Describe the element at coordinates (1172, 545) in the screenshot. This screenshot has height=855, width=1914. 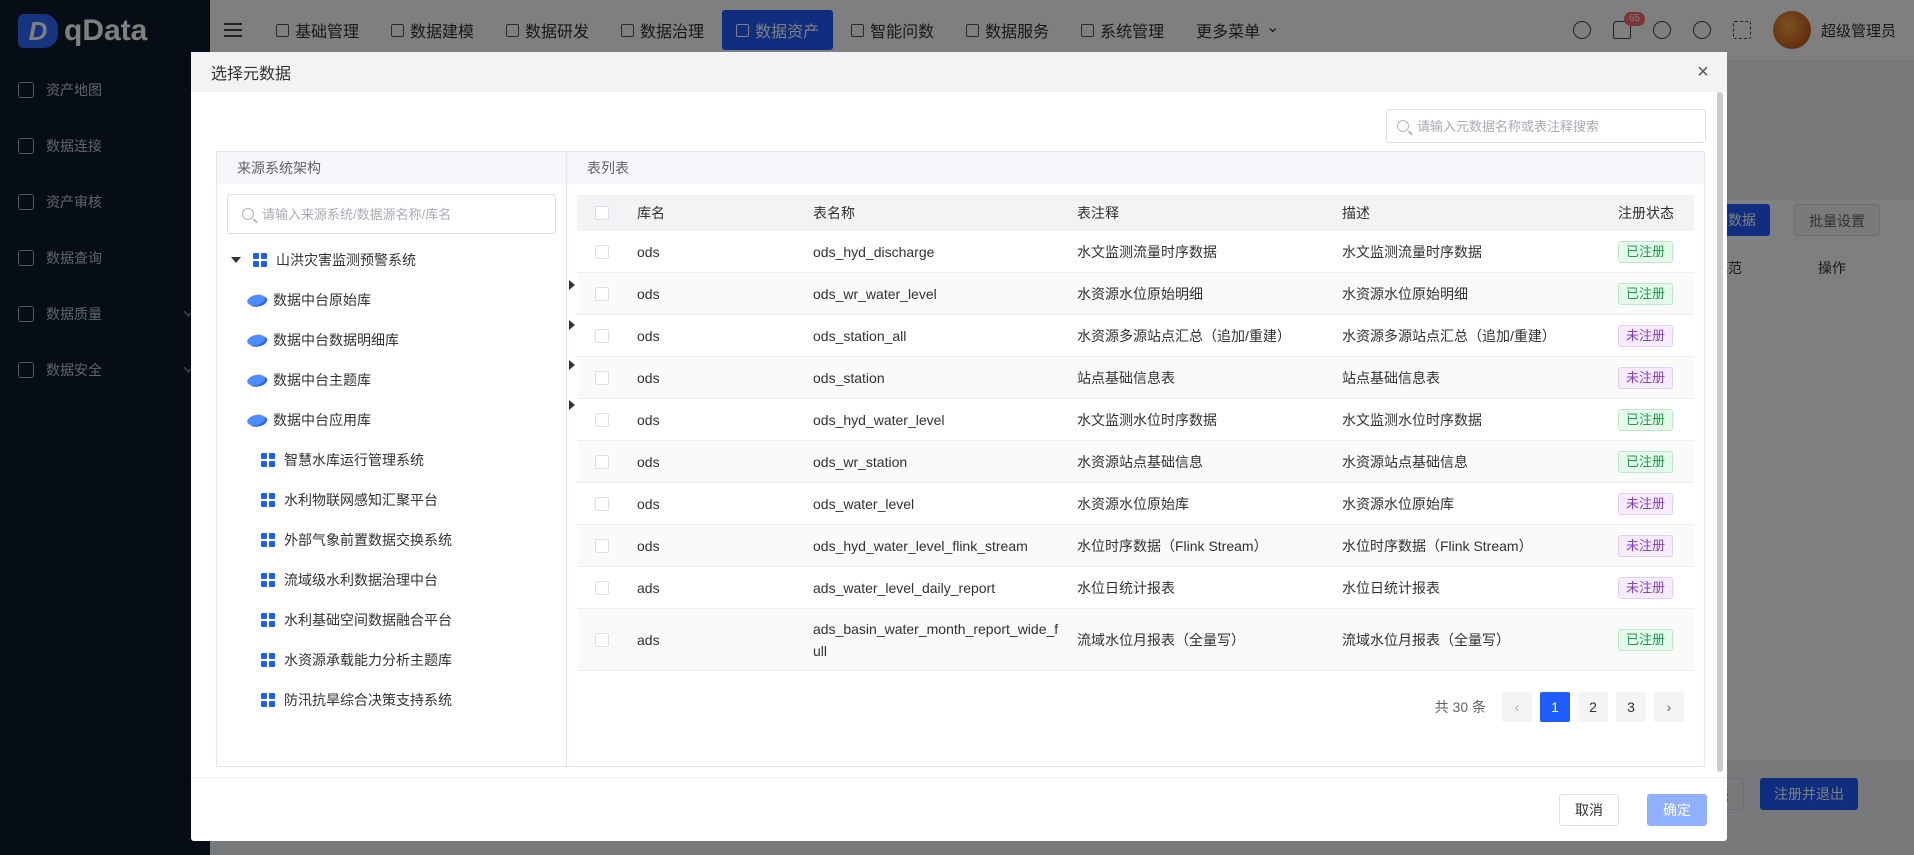
I see `cell-comment: 水位时序数据（Flink Stream）` at that location.